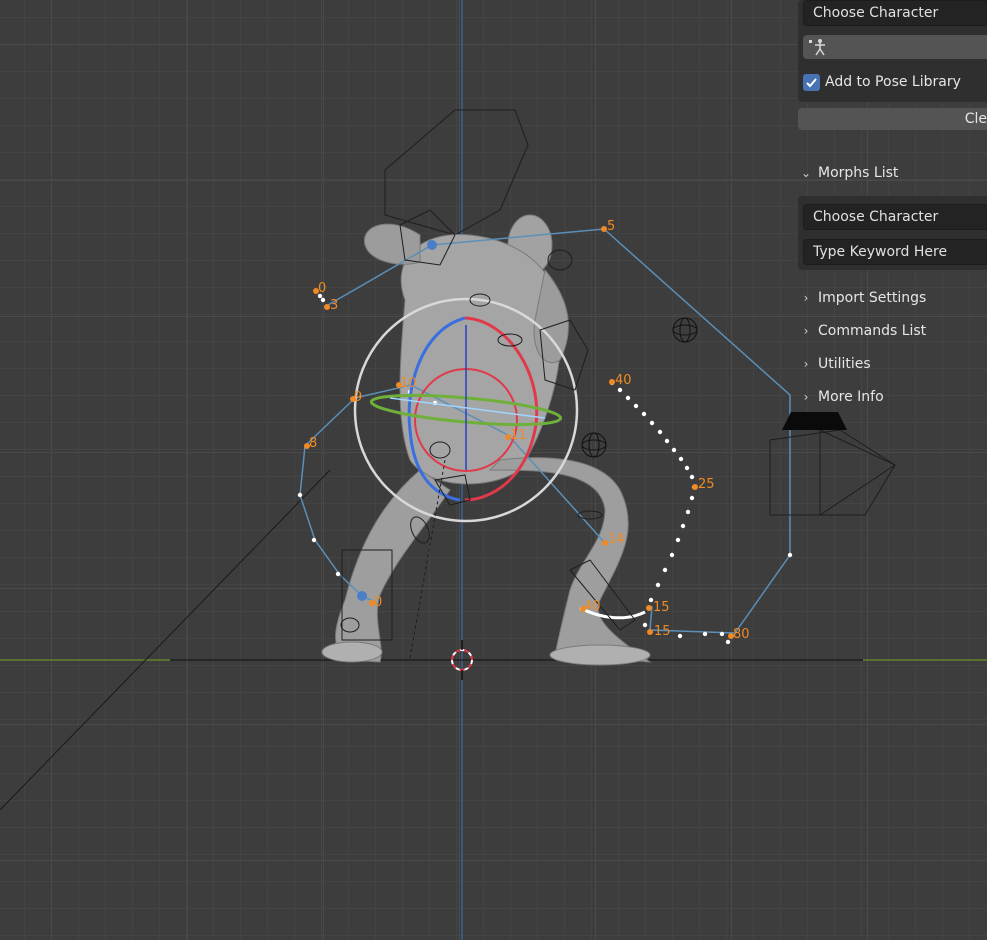  What do you see at coordinates (456, 172) in the screenshot?
I see `bone-shape-hexagon` at bounding box center [456, 172].